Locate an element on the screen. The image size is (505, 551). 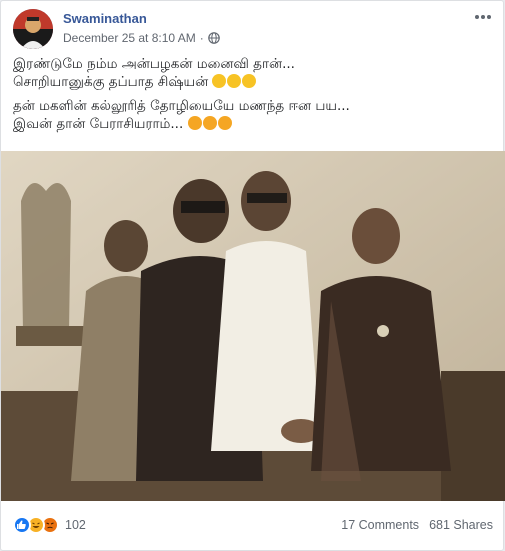
comments-count: 17 Comments is located at coordinates (380, 525).